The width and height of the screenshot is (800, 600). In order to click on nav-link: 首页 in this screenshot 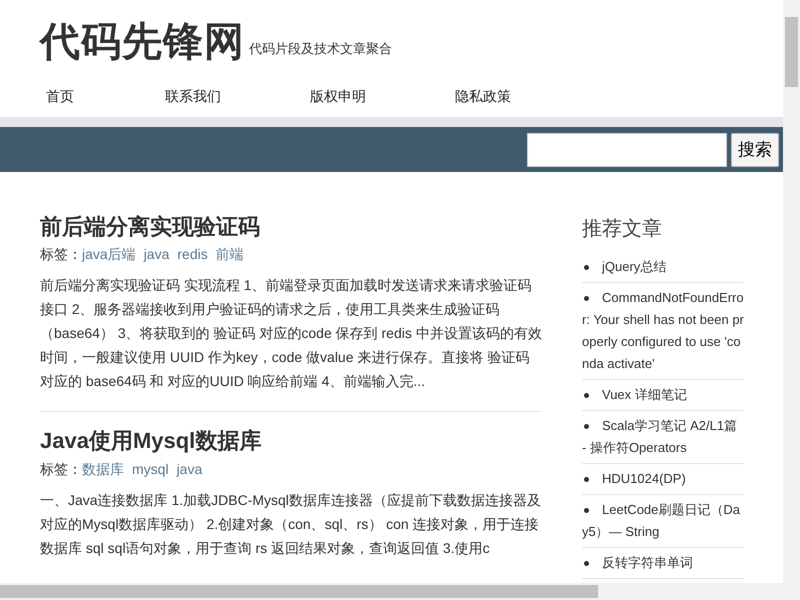, I will do `click(60, 96)`.